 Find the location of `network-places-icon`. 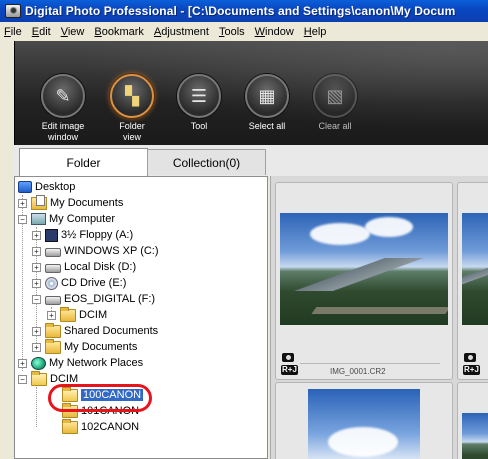

network-places-icon is located at coordinates (38, 363).